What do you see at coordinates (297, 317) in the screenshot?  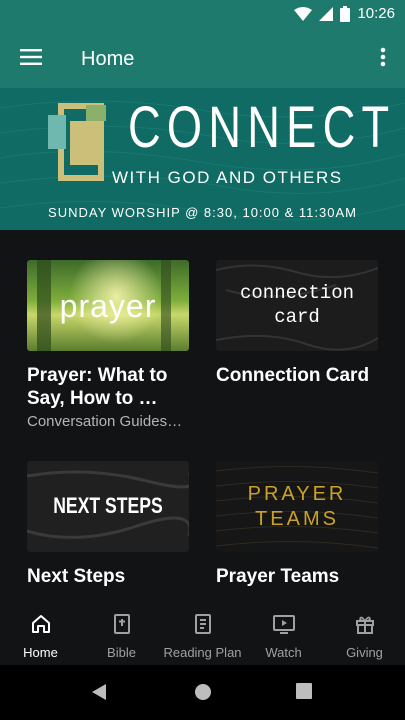 I see `thumb-title-line2: card` at bounding box center [297, 317].